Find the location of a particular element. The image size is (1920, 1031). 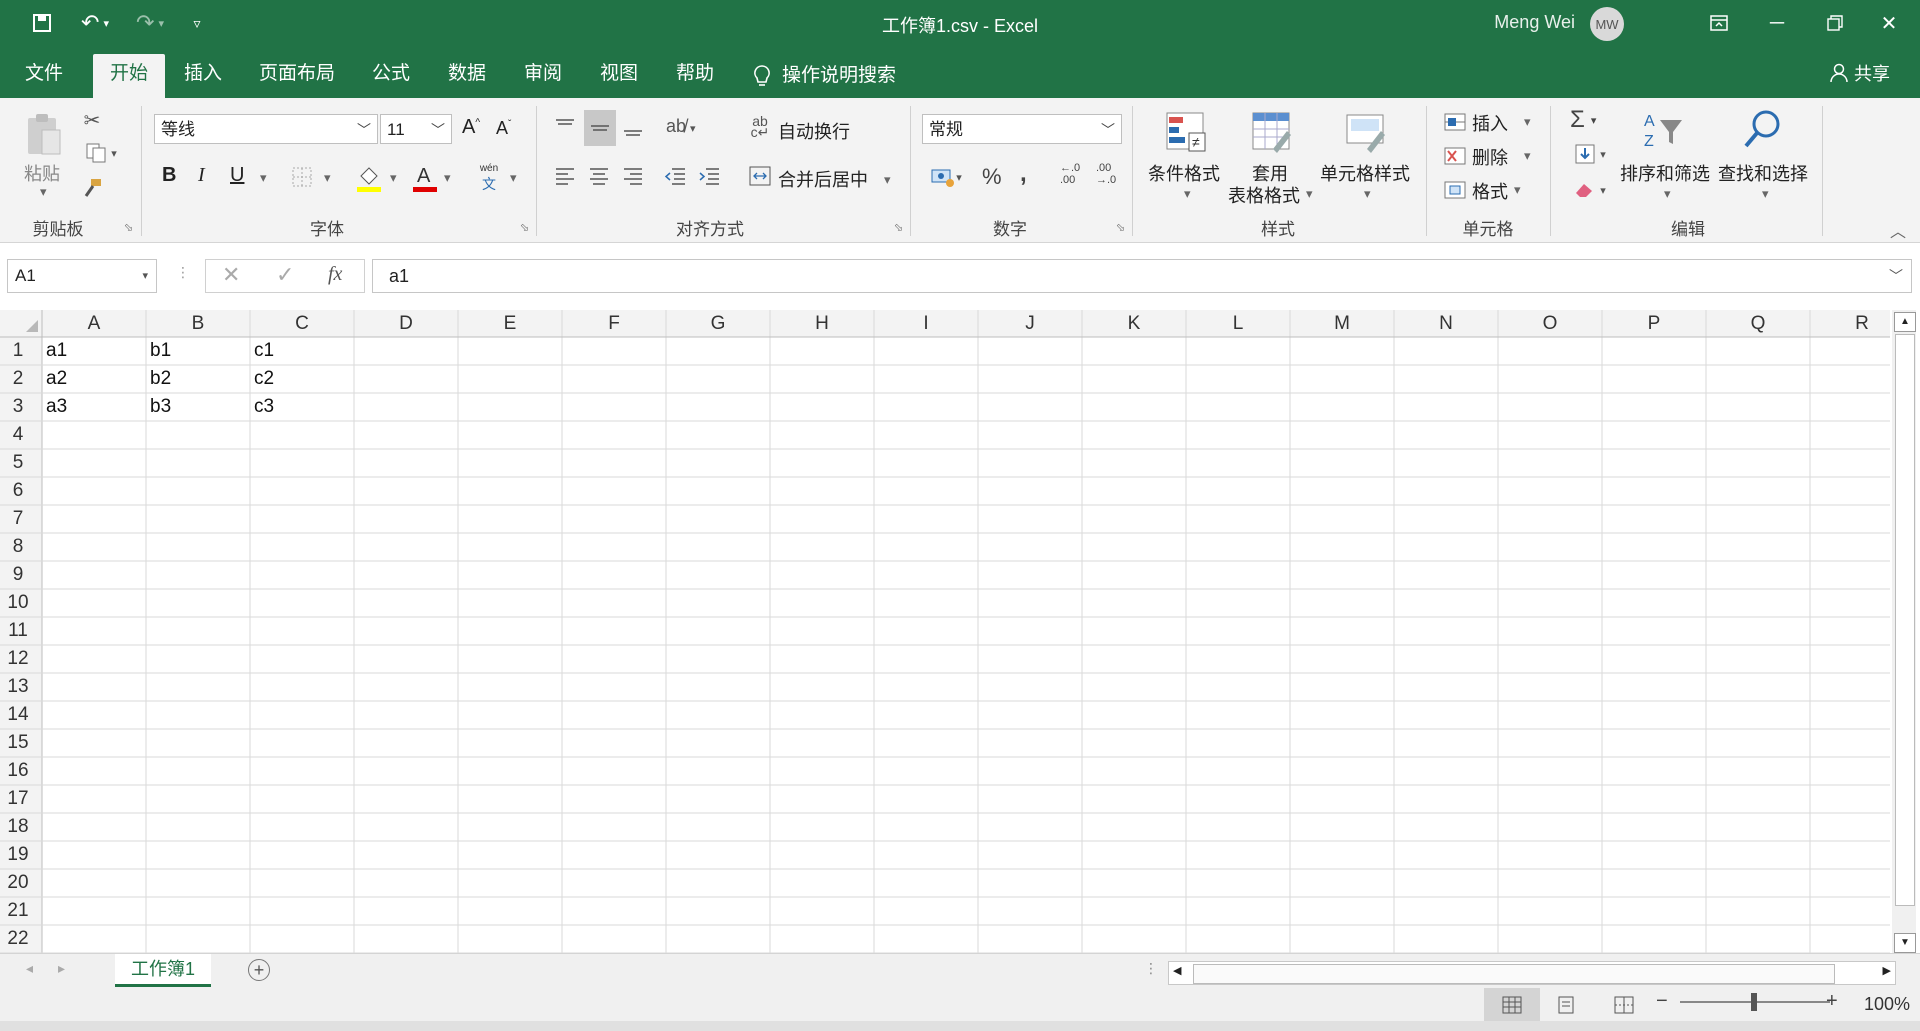

merge-center-icon is located at coordinates (760, 176).